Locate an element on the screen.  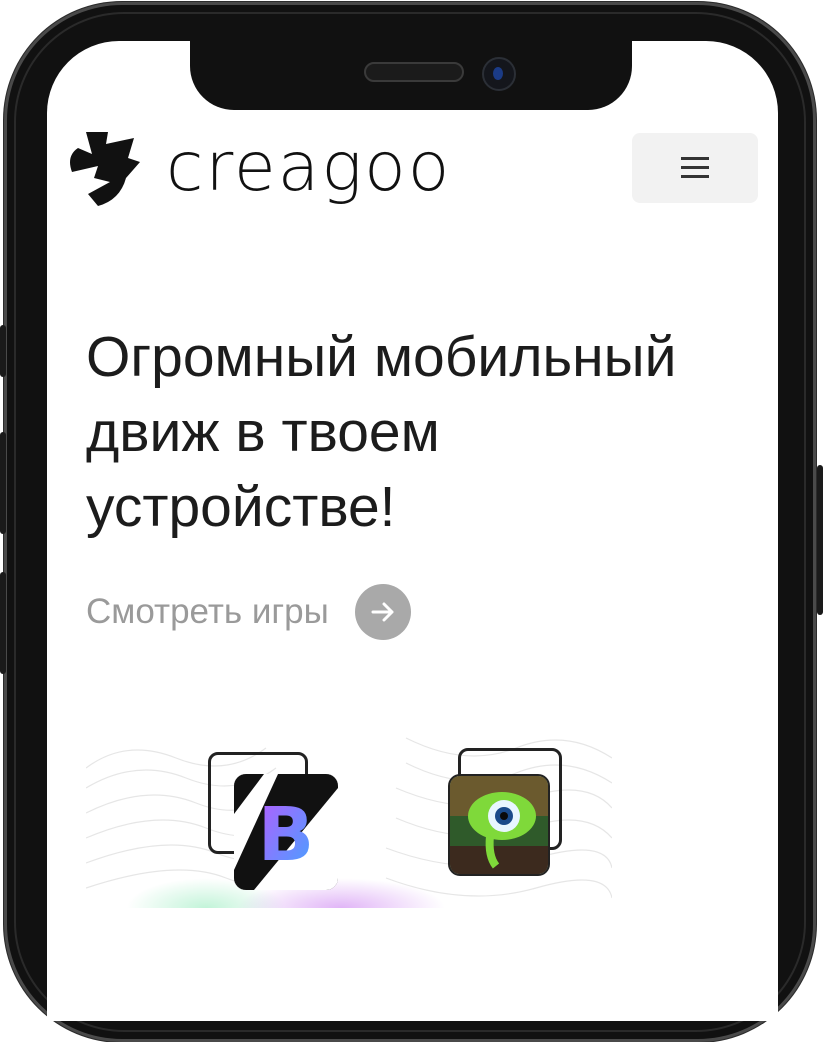
phone-mute-switch is located at coordinates (3, 351).